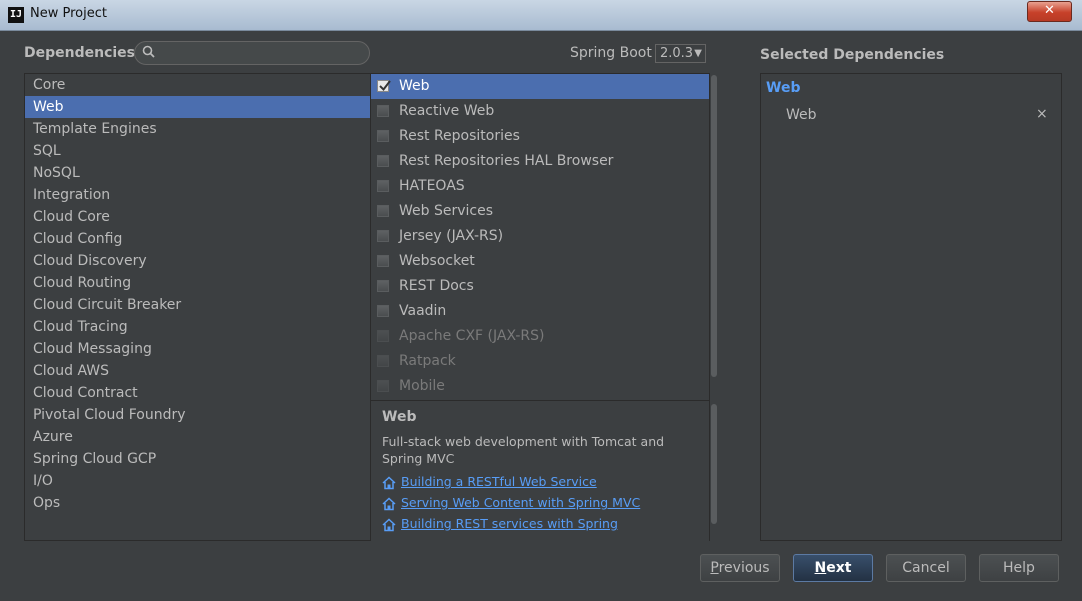 Image resolution: width=1082 pixels, height=601 pixels. Describe the element at coordinates (540, 86) in the screenshot. I see `dependency-item: Web` at that location.